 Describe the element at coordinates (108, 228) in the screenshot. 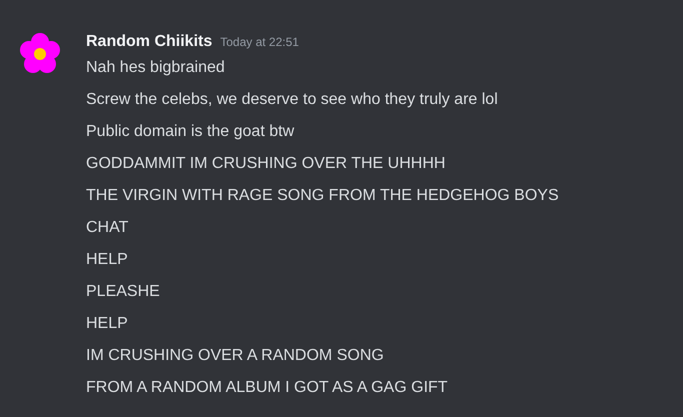

I see `message-text: CHAT` at that location.